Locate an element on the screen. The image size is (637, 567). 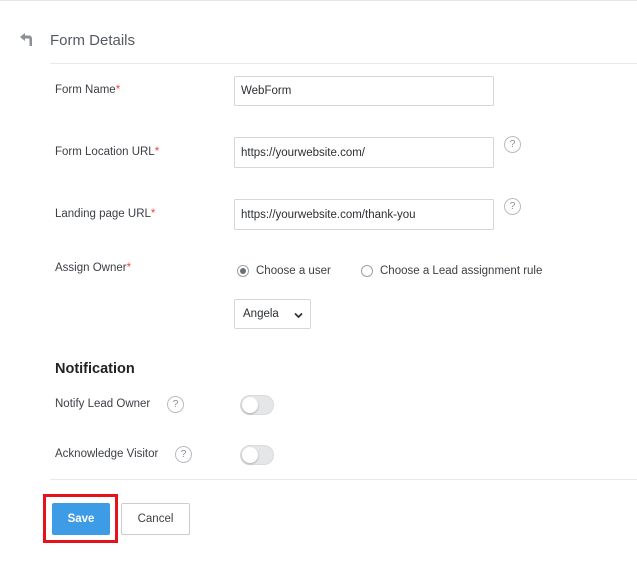
acknowledge-visitor-label: Acknowledge Visitor is located at coordinates (107, 454).